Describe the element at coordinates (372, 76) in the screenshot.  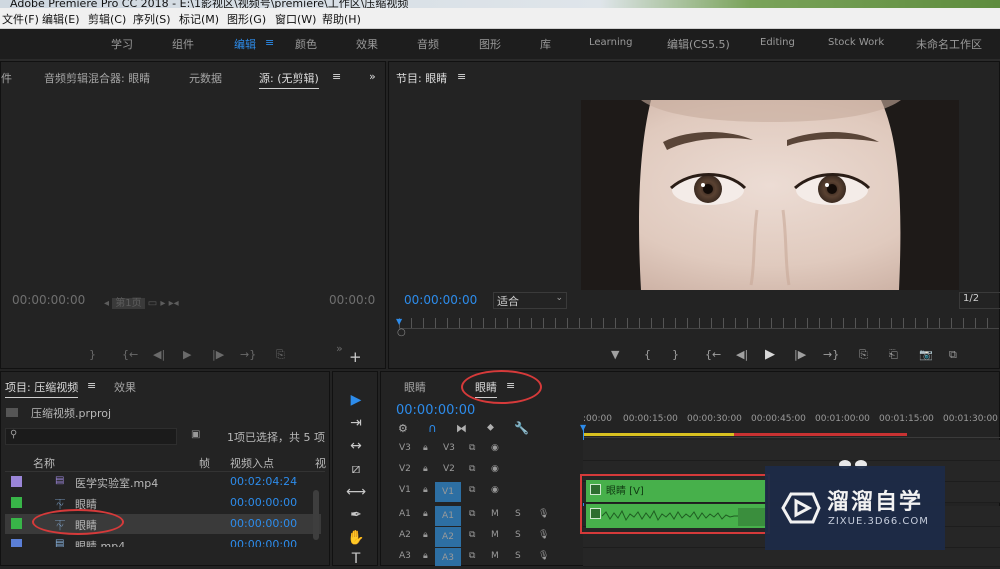
I see `panel-more-icon: »` at that location.